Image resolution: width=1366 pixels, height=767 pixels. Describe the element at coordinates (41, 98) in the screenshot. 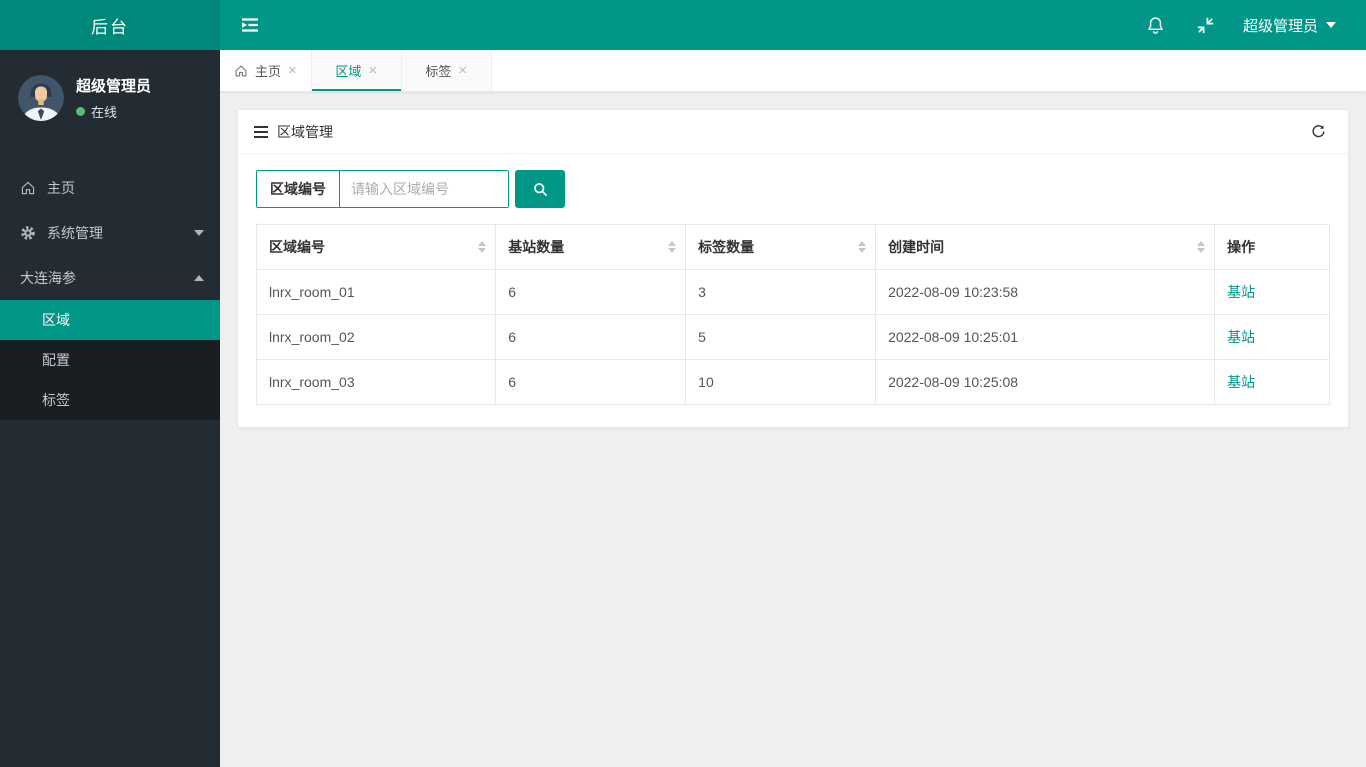

I see `avatar` at that location.